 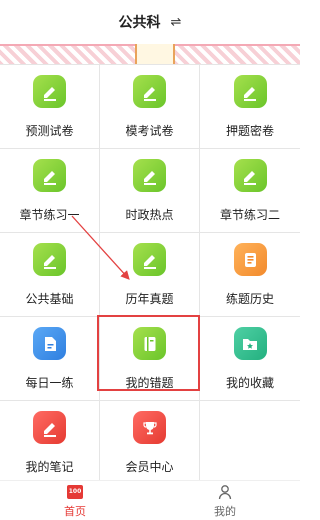 I want to click on grid-item-secret-paper: 押题密卷, so click(x=250, y=106).